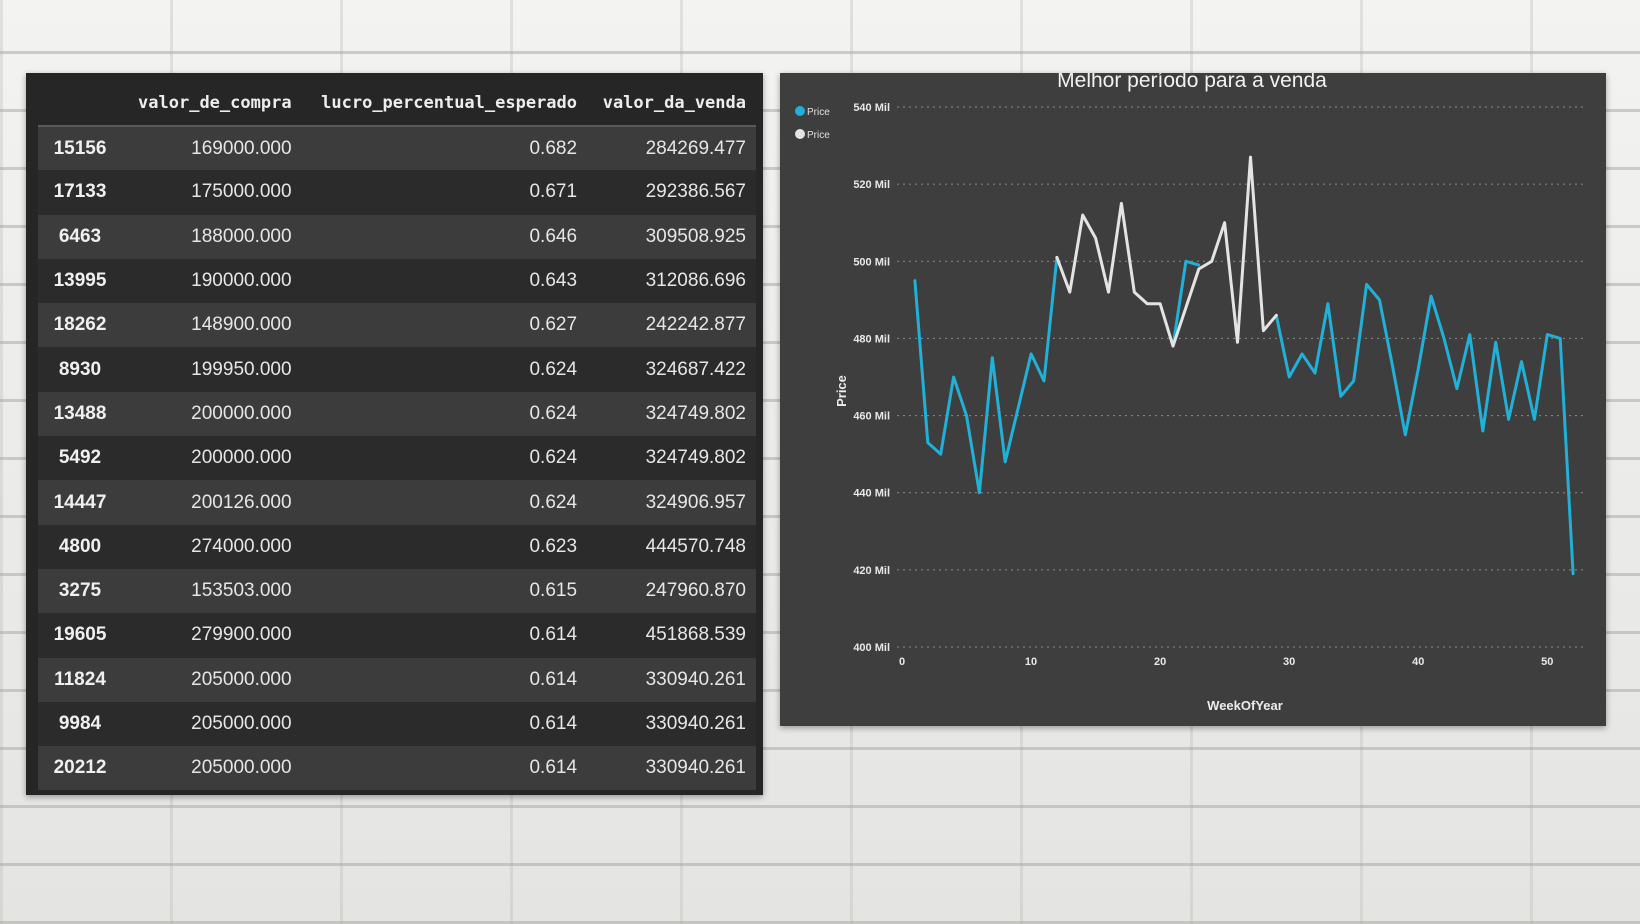 Image resolution: width=1640 pixels, height=924 pixels. Describe the element at coordinates (695, 148) in the screenshot. I see `cell-valor-da-venda: 284269.477` at that location.